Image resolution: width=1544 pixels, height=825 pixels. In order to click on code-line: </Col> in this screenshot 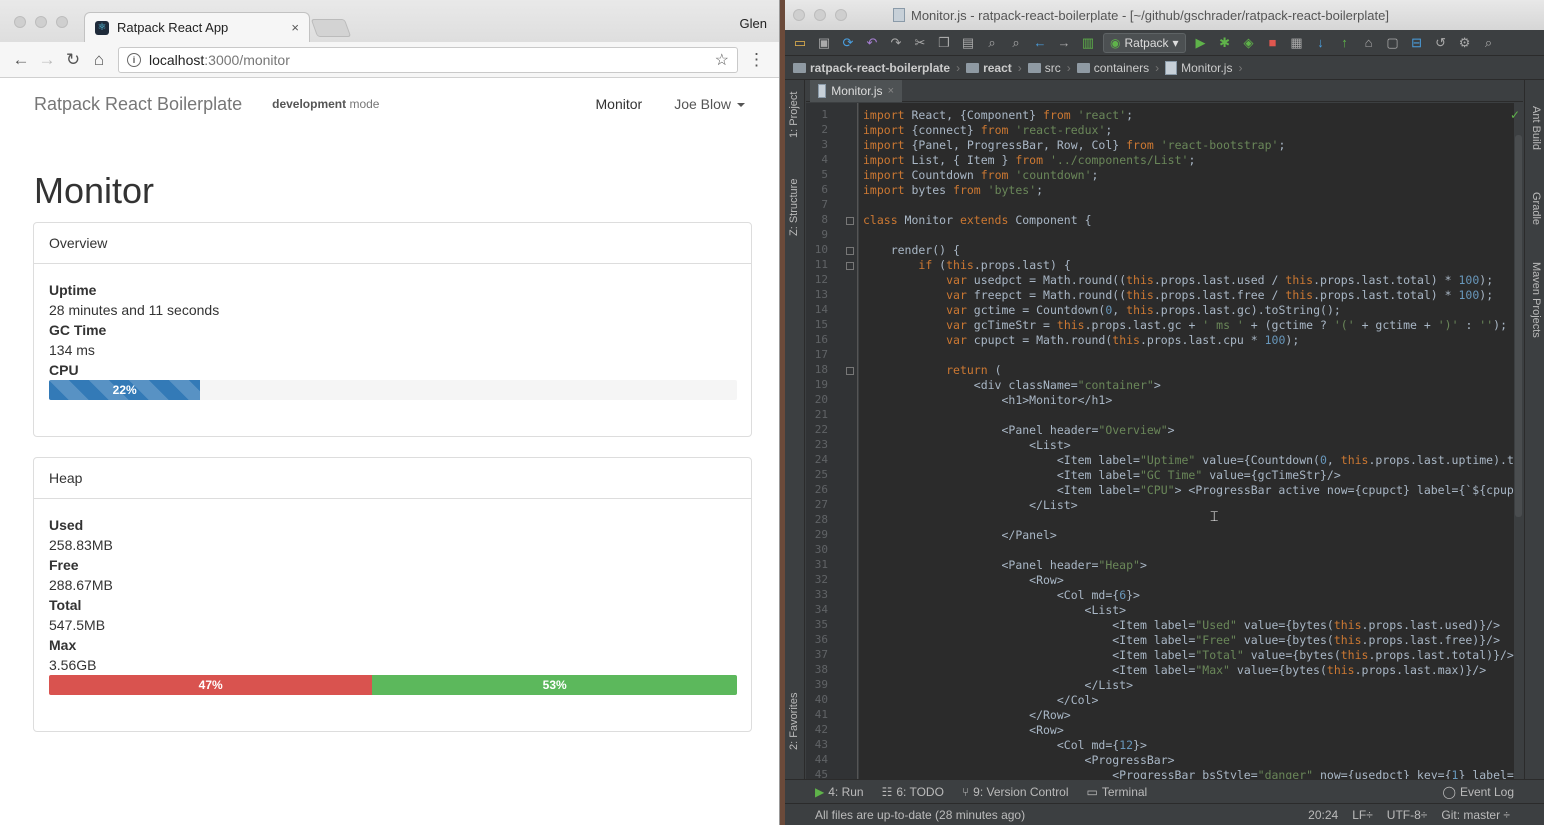, I will do `click(981, 700)`.